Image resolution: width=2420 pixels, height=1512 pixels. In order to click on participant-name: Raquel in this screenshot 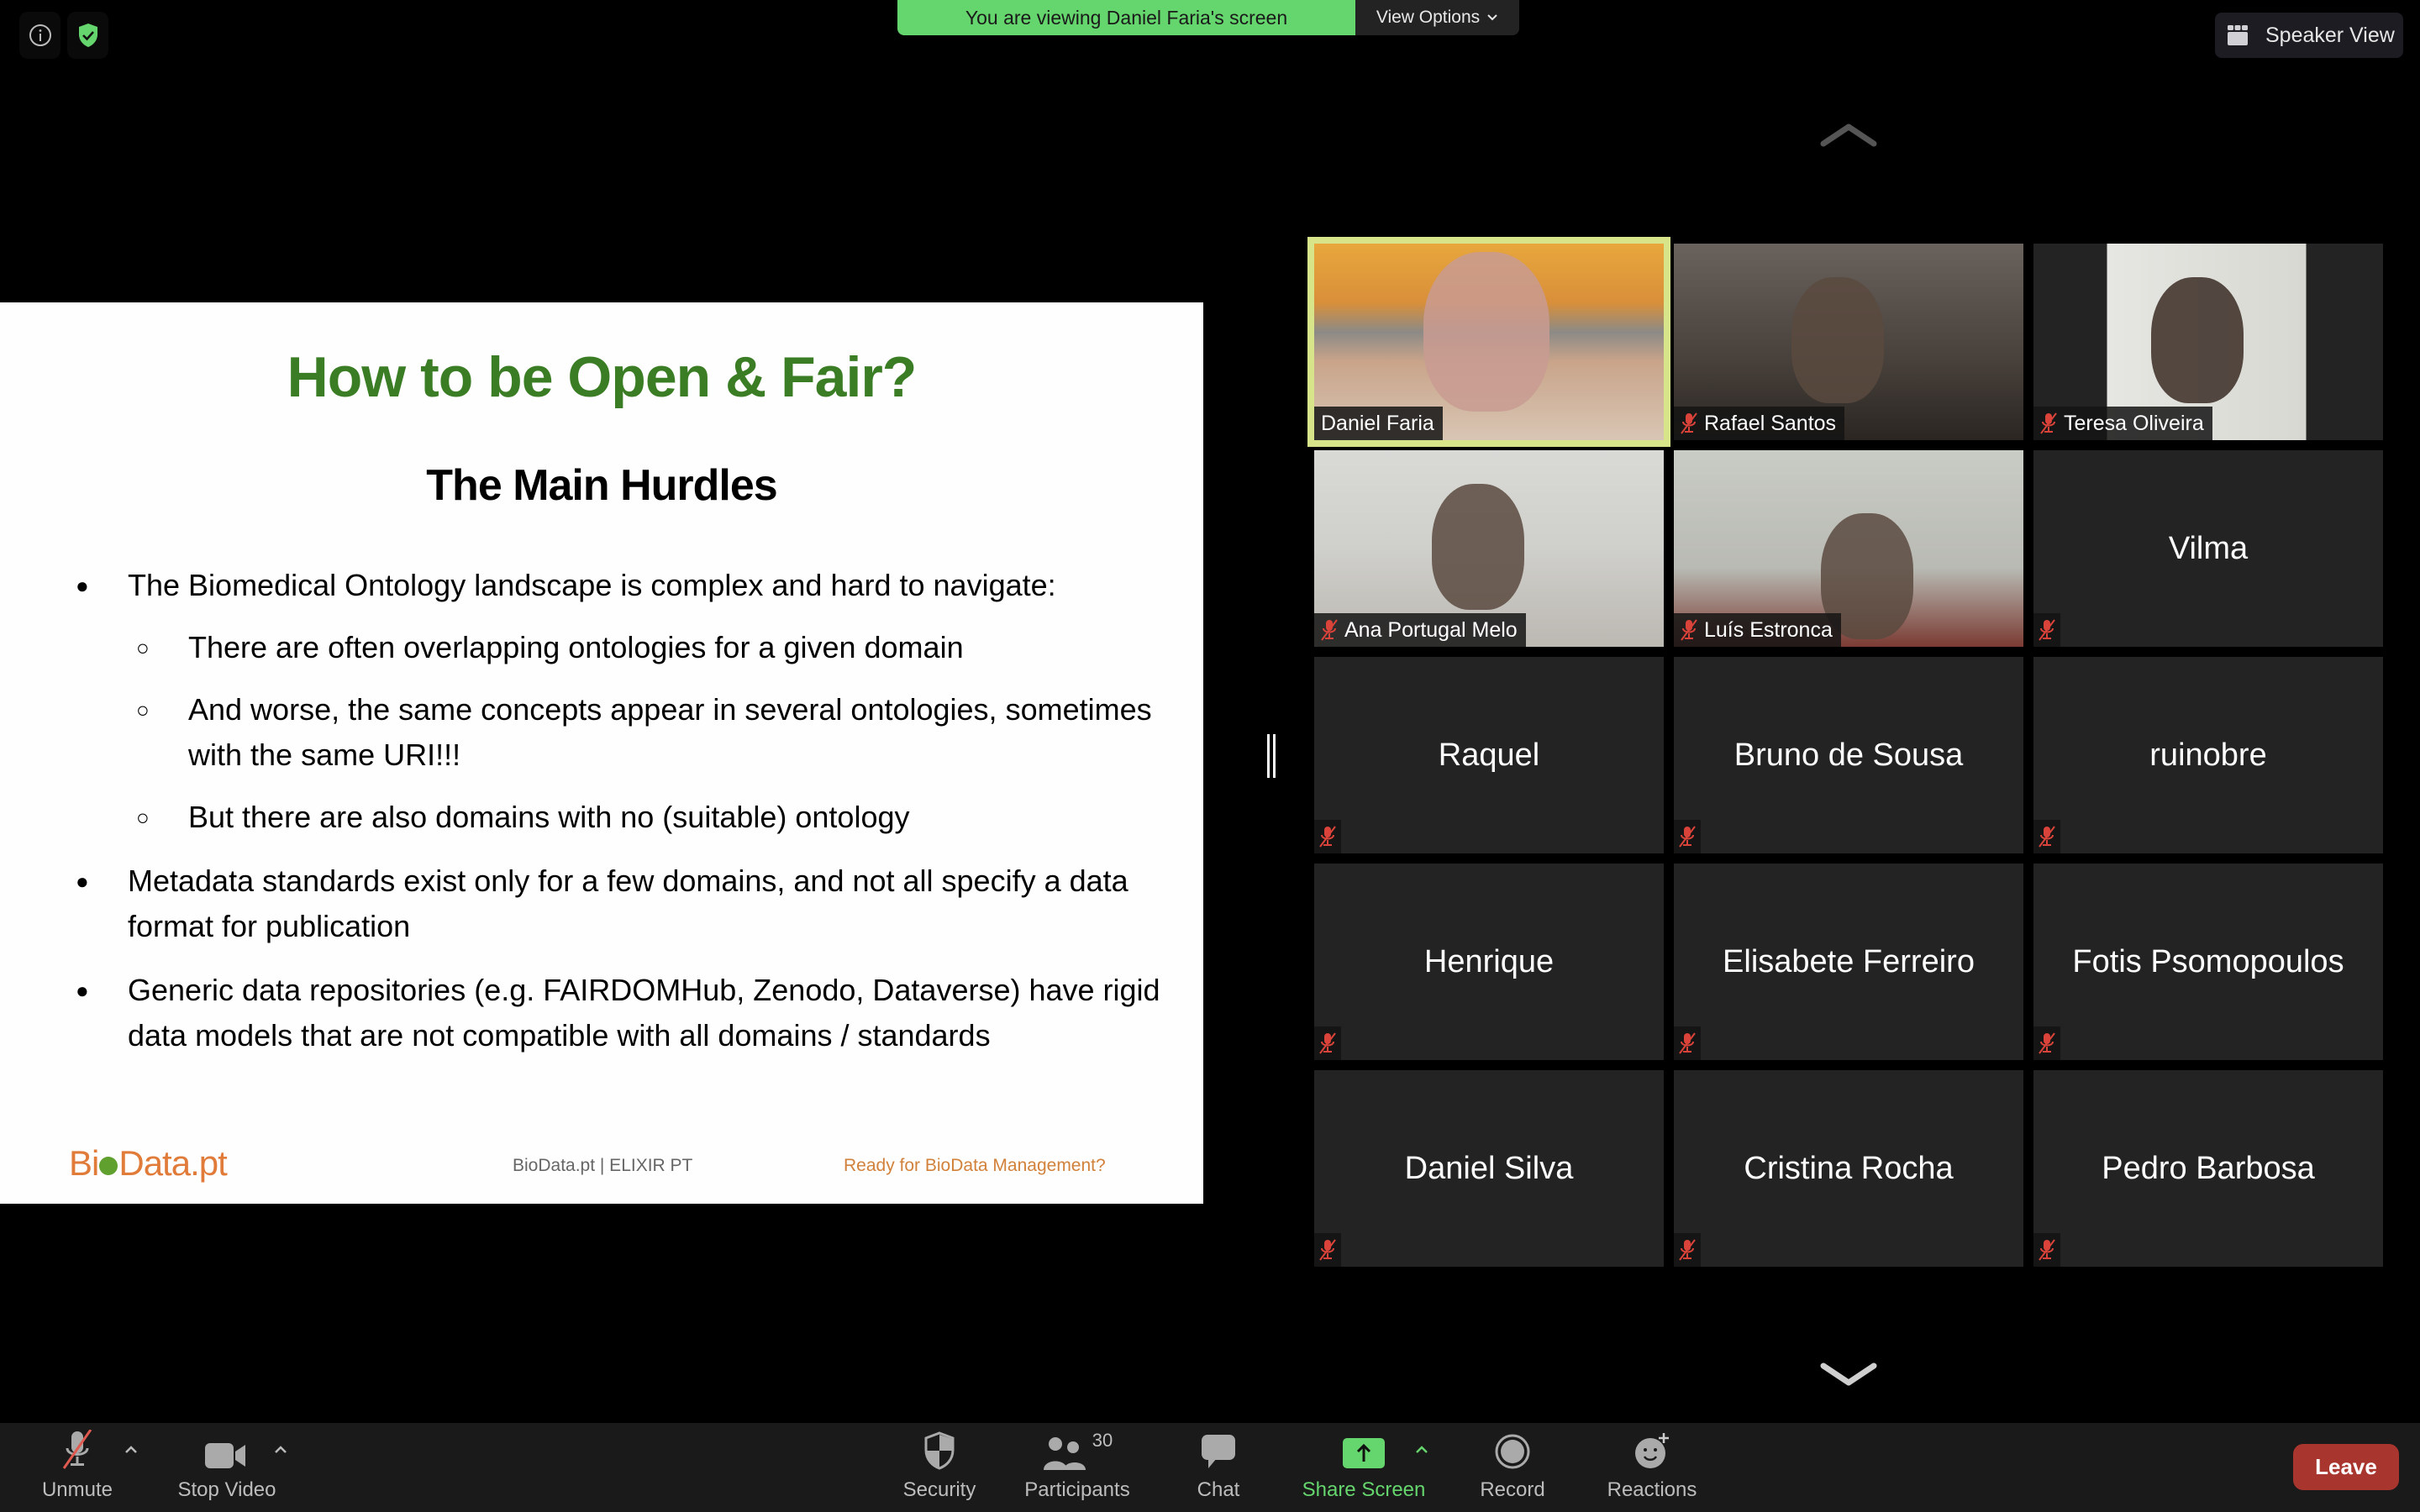, I will do `click(1489, 755)`.